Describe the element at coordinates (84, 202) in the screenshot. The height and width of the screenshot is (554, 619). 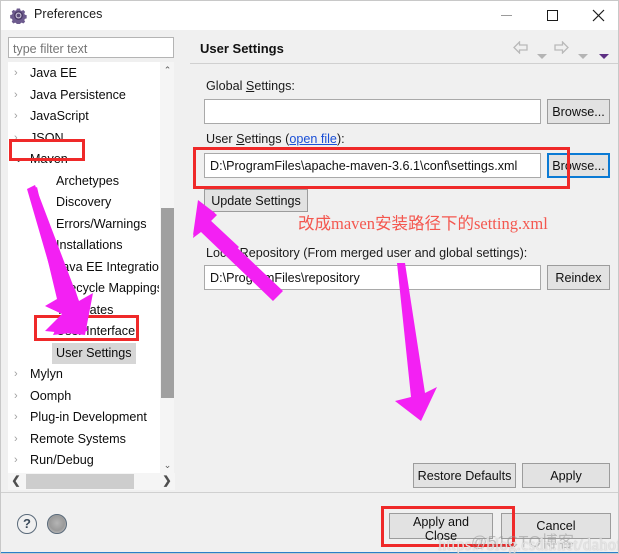
I see `tree-item-label: Discovery` at that location.